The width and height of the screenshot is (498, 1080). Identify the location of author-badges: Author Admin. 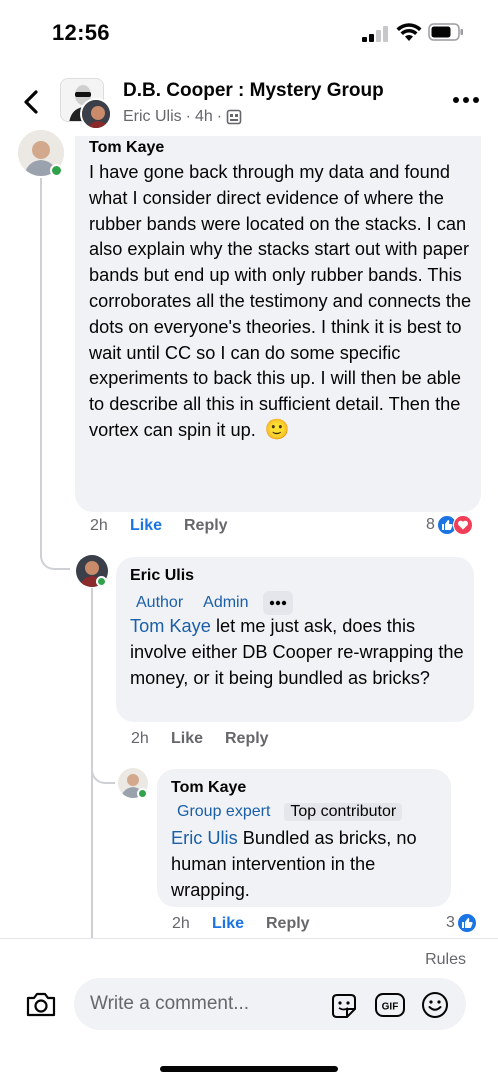
(211, 603).